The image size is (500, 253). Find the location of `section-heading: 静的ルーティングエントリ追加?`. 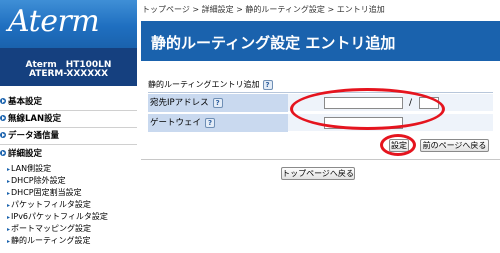

section-heading: 静的ルーティングエントリ追加? is located at coordinates (318, 85).